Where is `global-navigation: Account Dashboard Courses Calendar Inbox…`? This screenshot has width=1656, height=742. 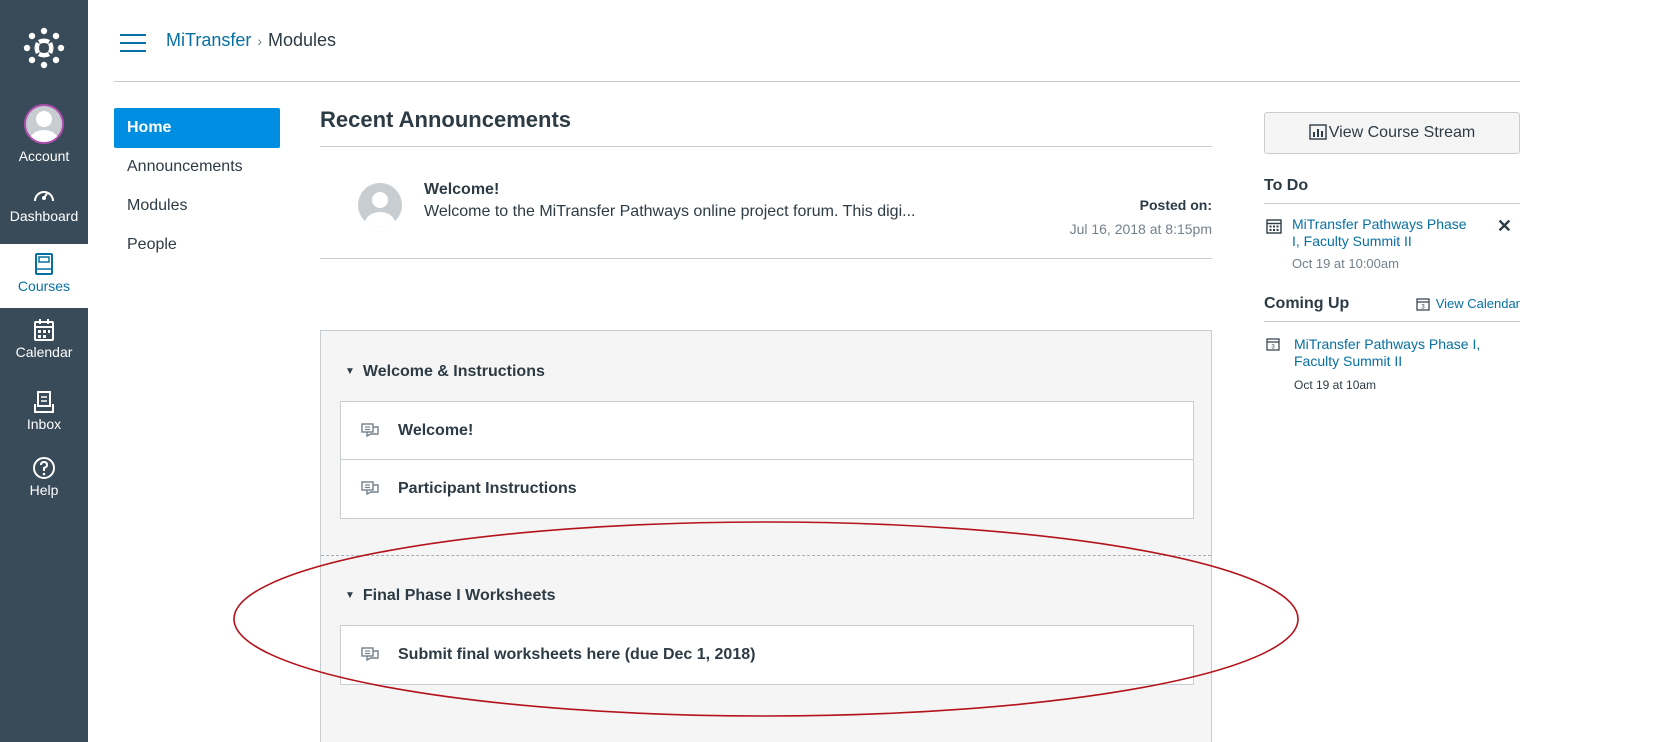 global-navigation: Account Dashboard Courses Calendar Inbox… is located at coordinates (44, 371).